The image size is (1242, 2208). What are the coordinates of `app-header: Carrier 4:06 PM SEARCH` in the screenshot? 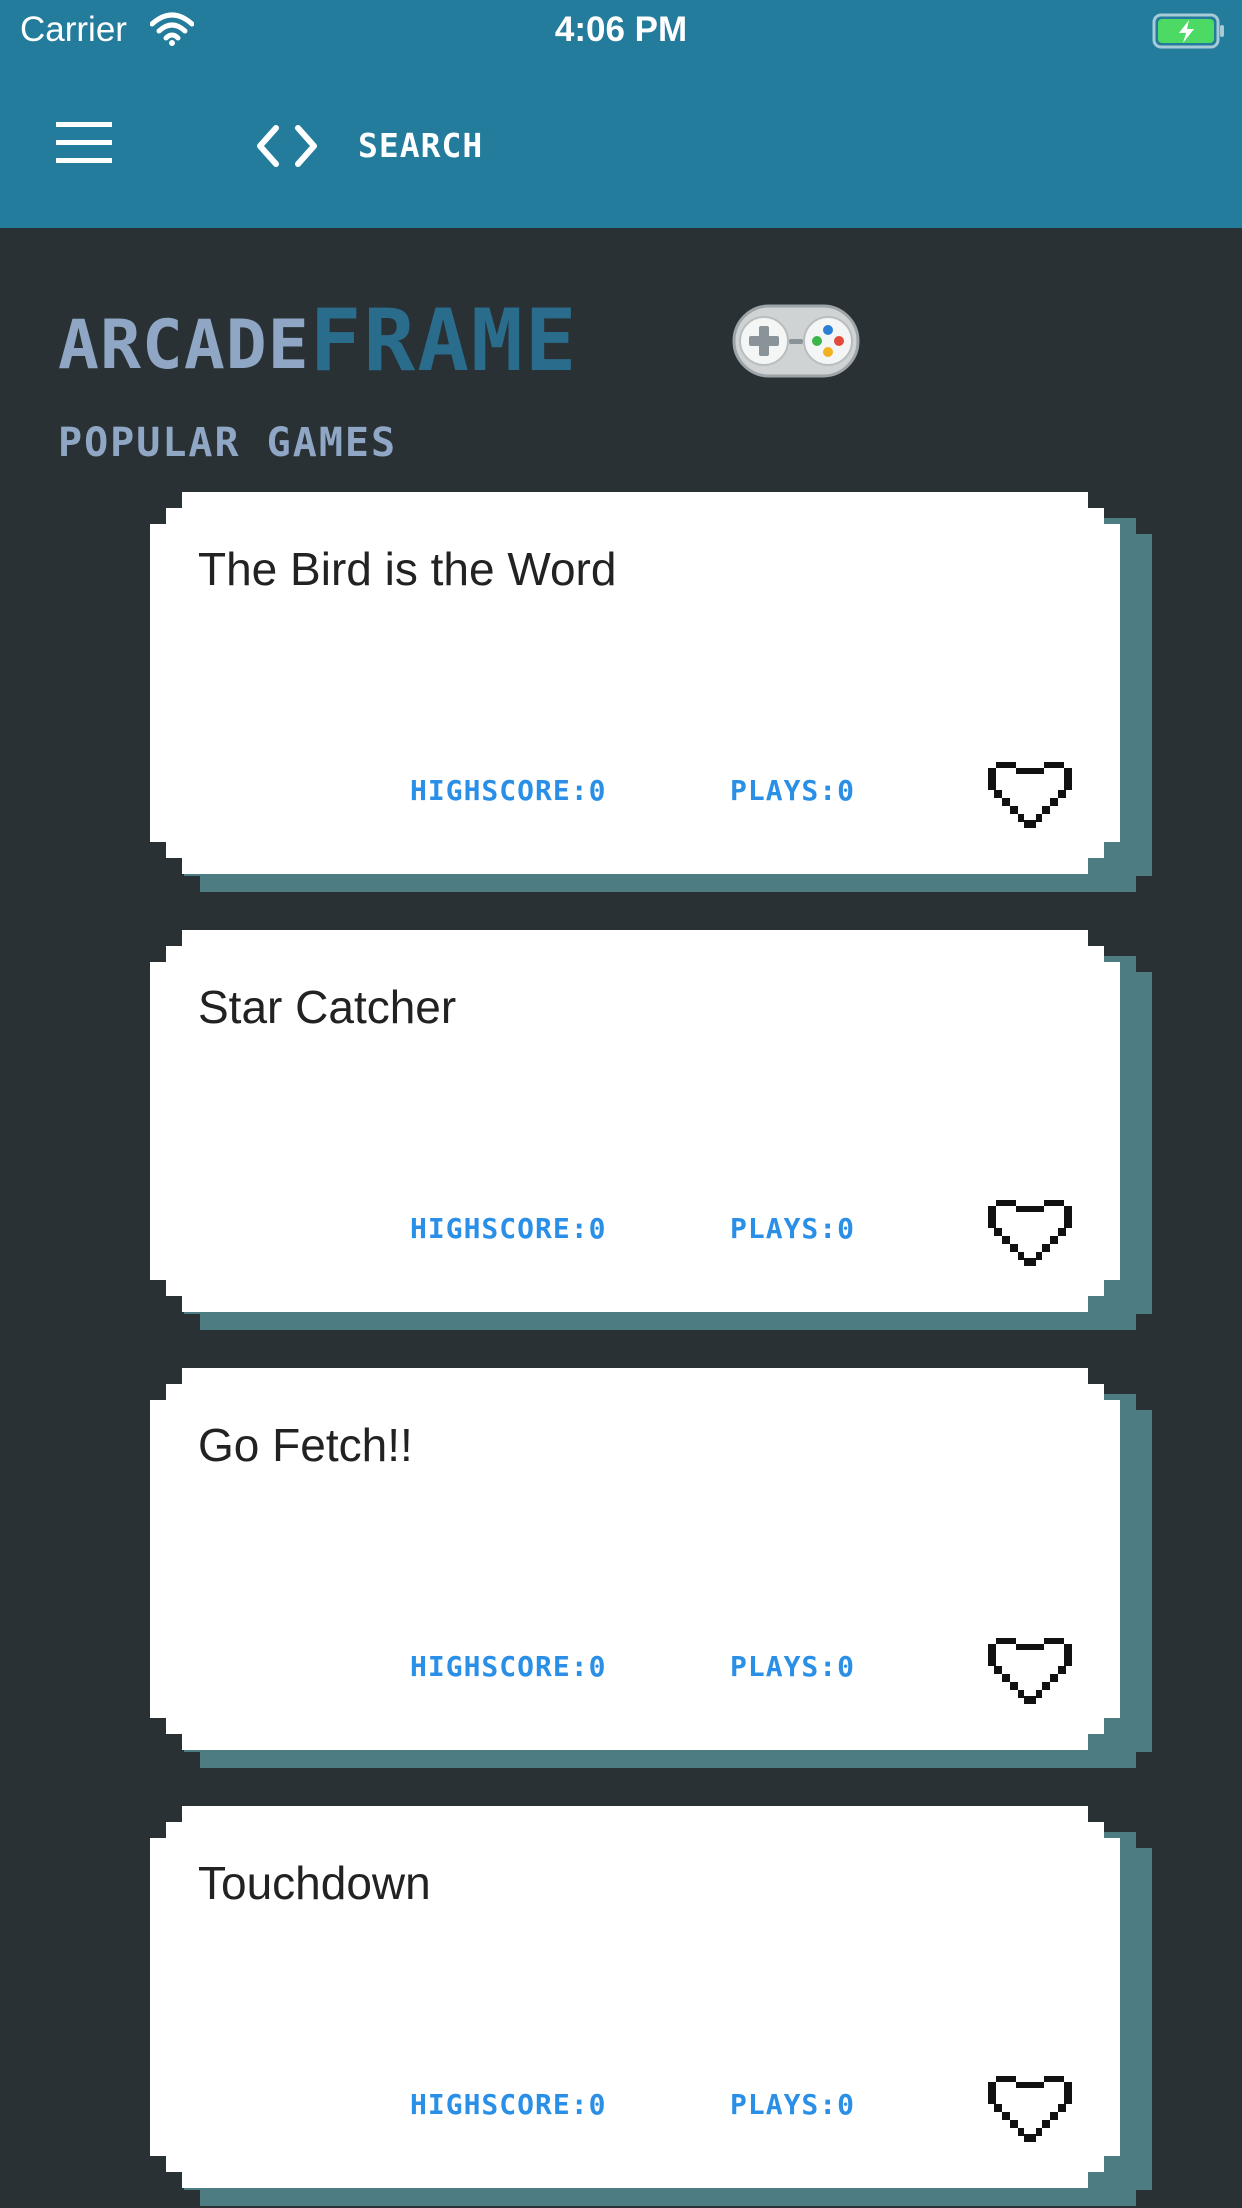 It's located at (621, 114).